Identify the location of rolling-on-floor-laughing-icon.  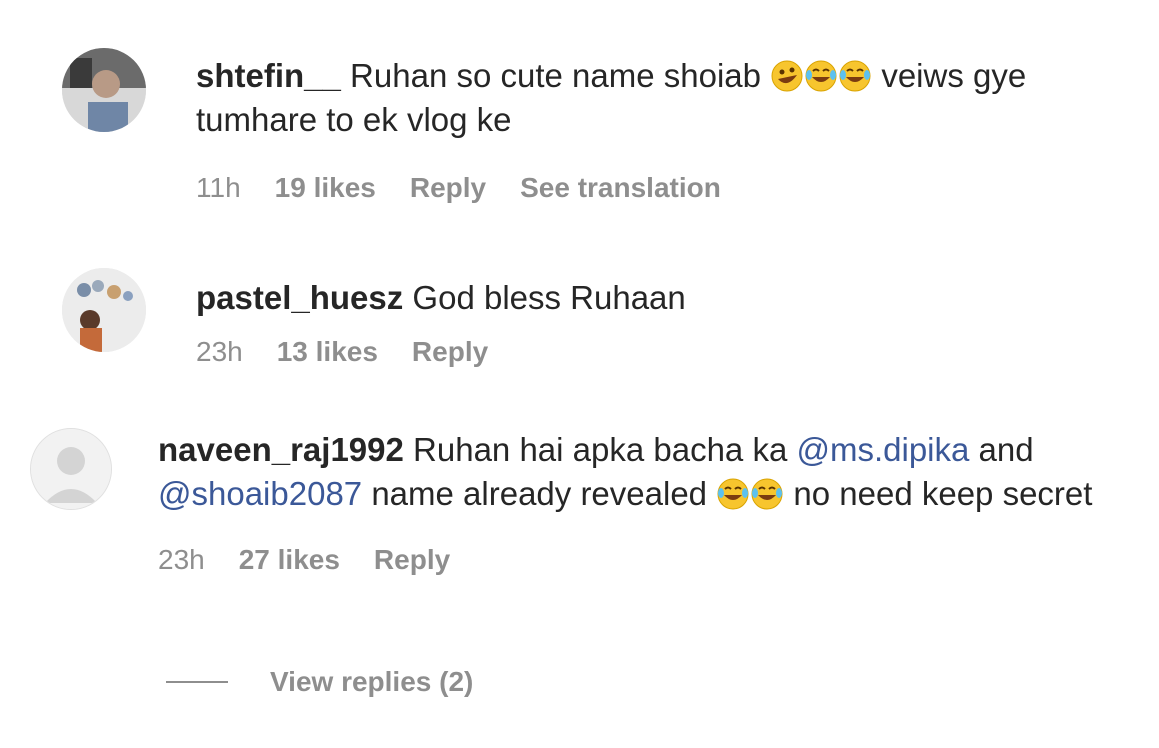
(787, 76).